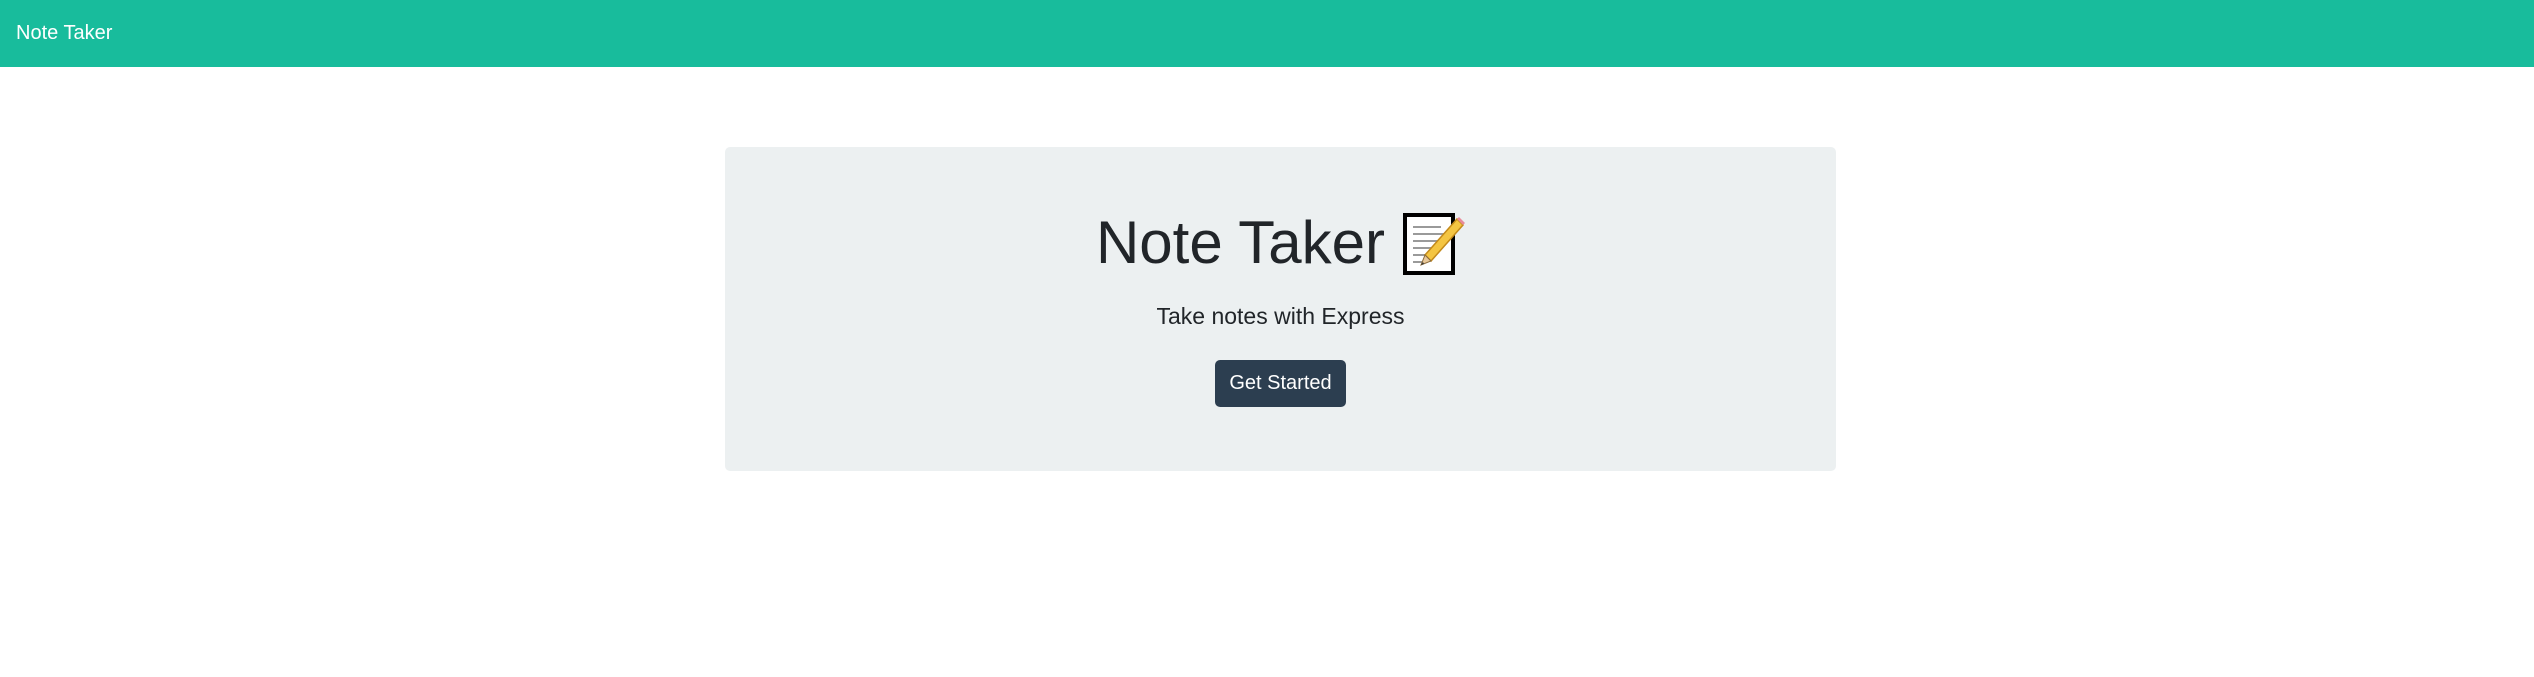 The width and height of the screenshot is (2534, 677). I want to click on page-title: Note Taker, so click(1280, 243).